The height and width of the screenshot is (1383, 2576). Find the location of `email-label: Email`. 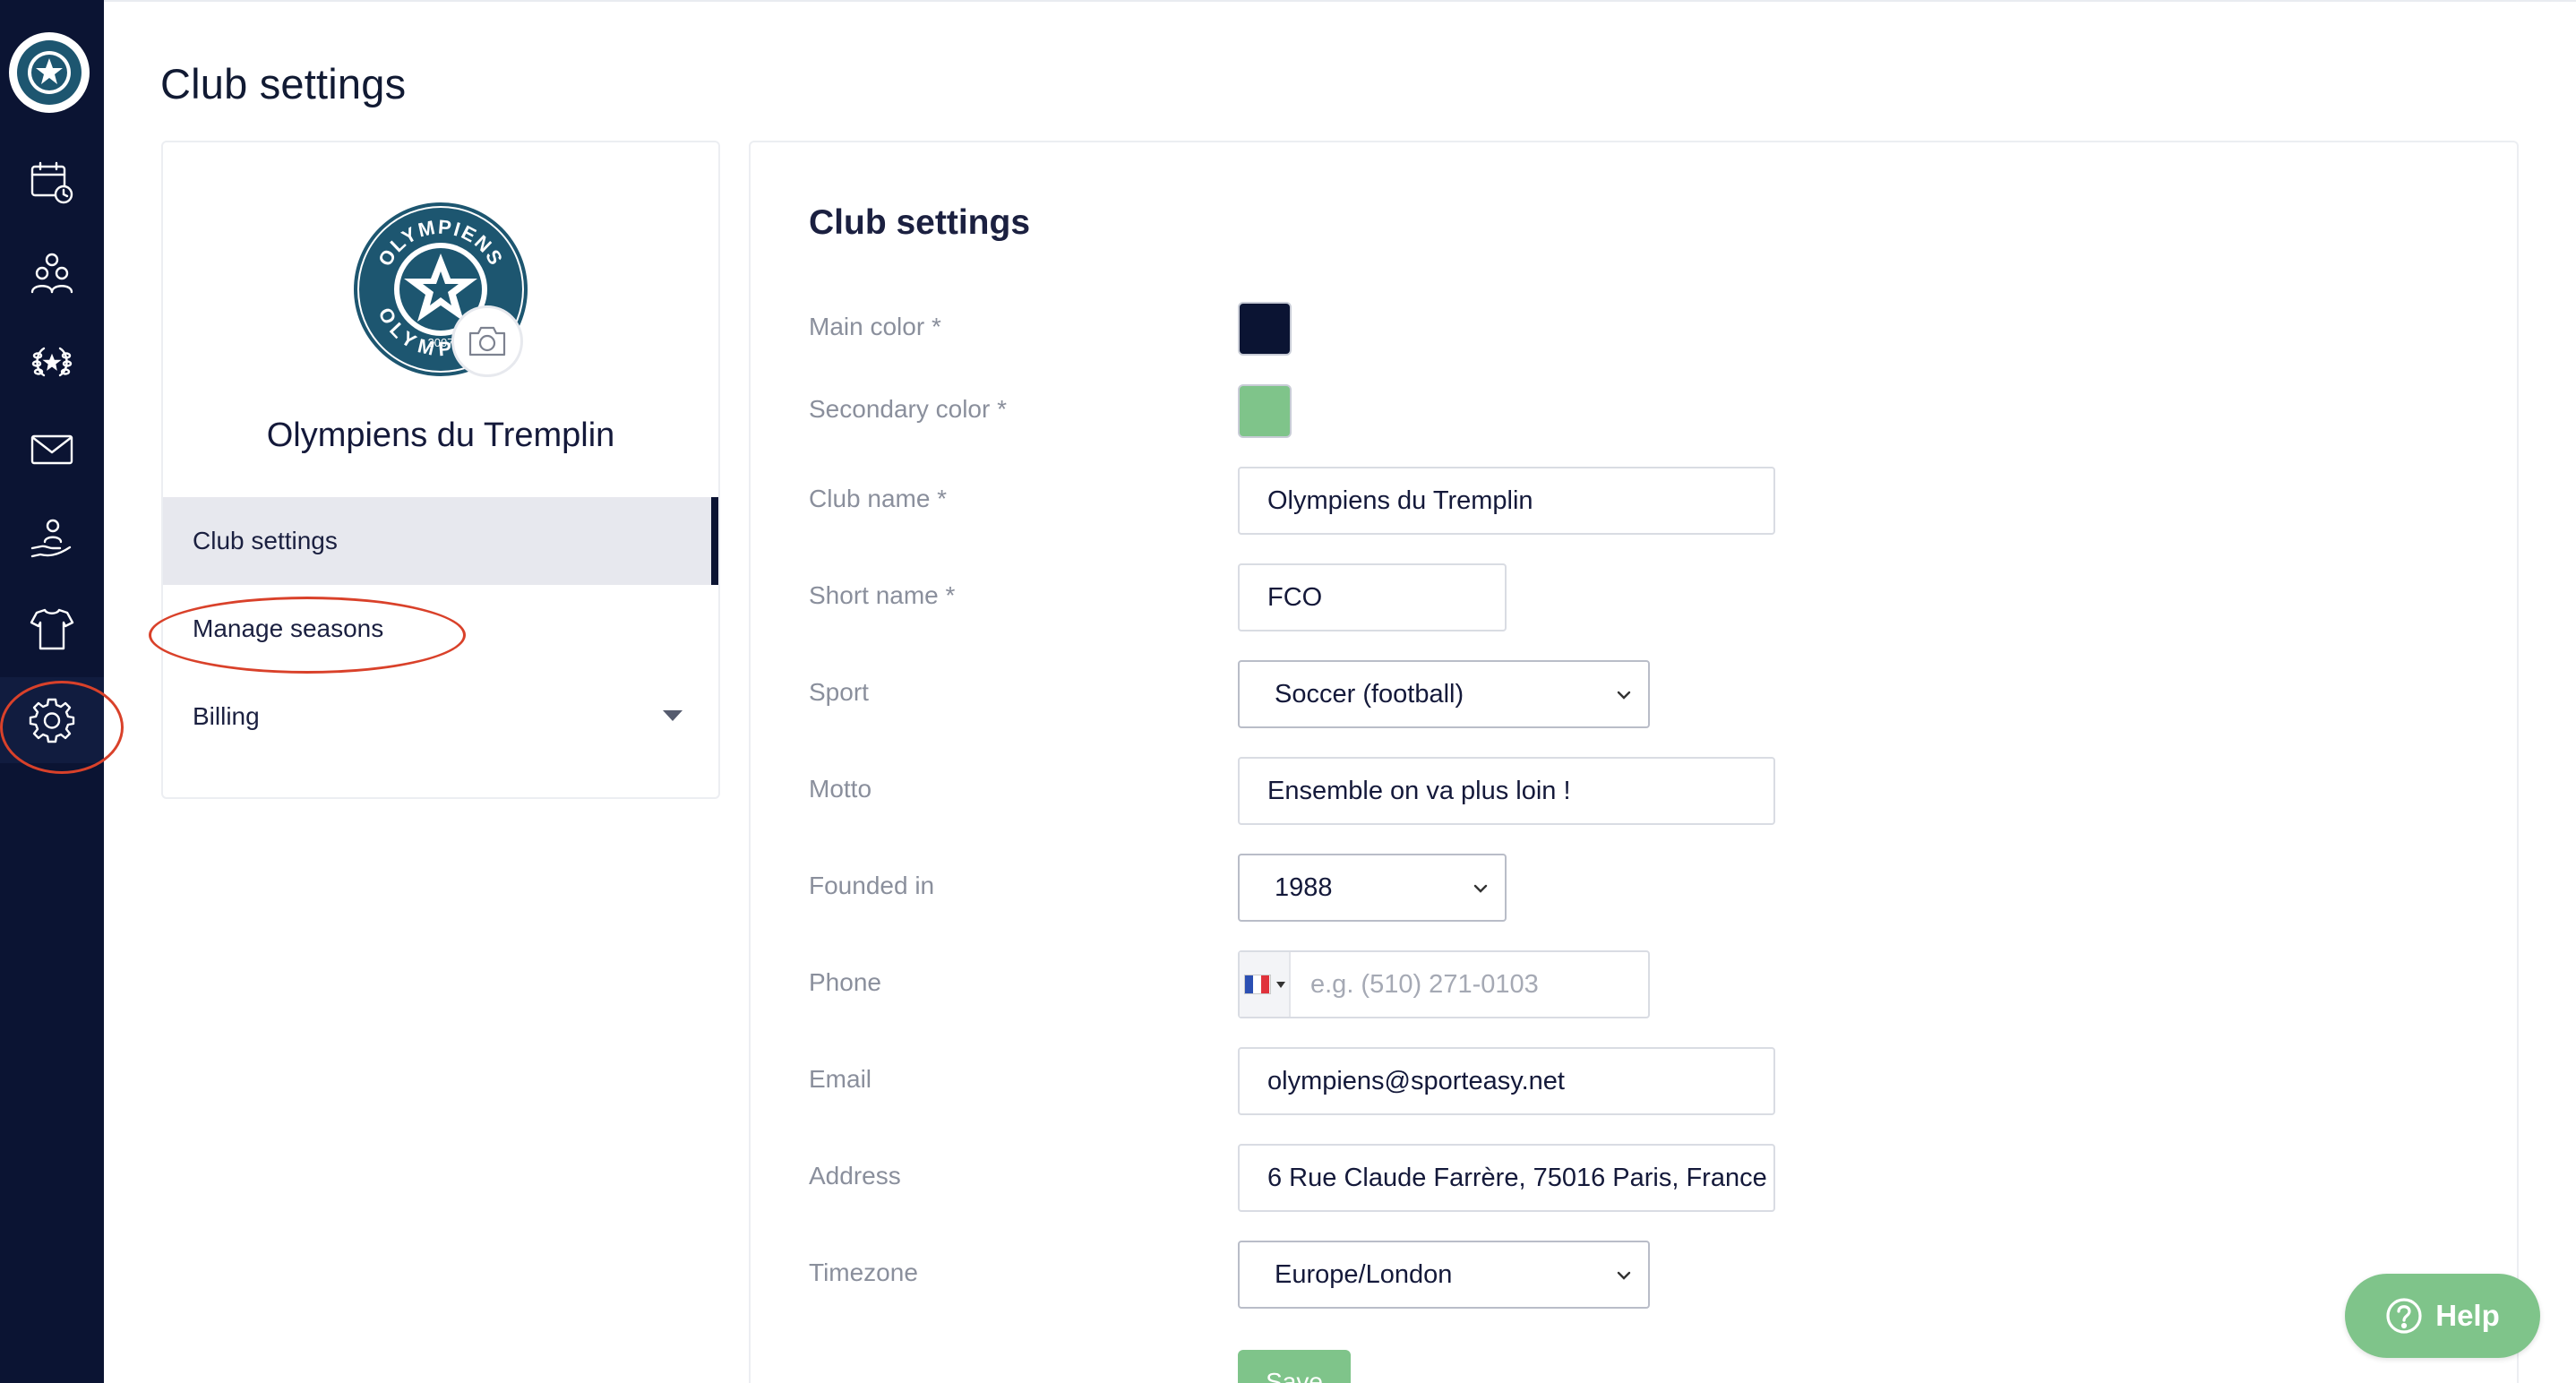

email-label: Email is located at coordinates (840, 1079).